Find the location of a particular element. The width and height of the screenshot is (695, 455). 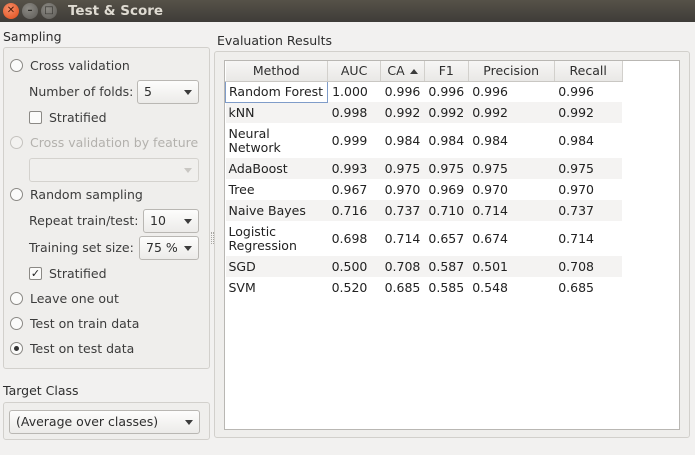

auc-cell: 0.716 is located at coordinates (354, 210).